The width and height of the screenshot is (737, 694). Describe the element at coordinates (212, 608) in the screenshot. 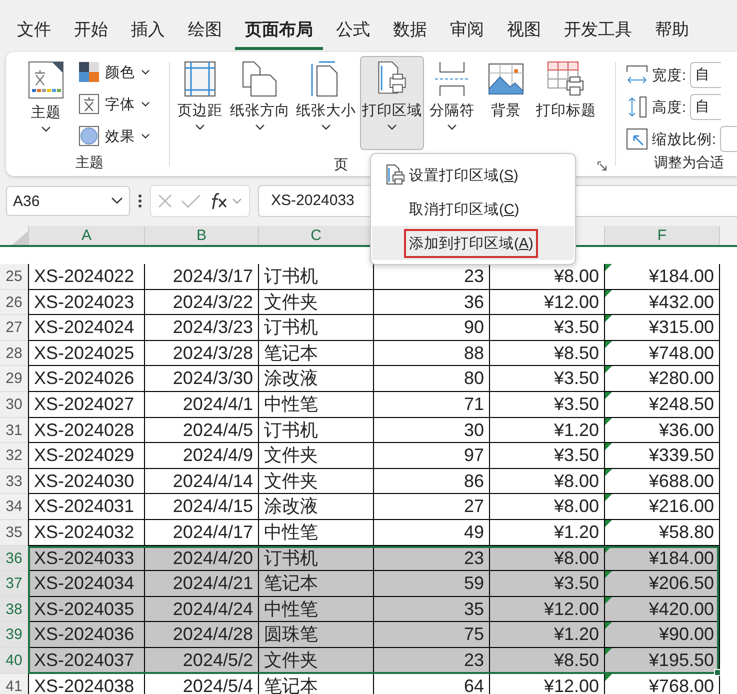

I see `table-cell: 2024/4/24` at that location.